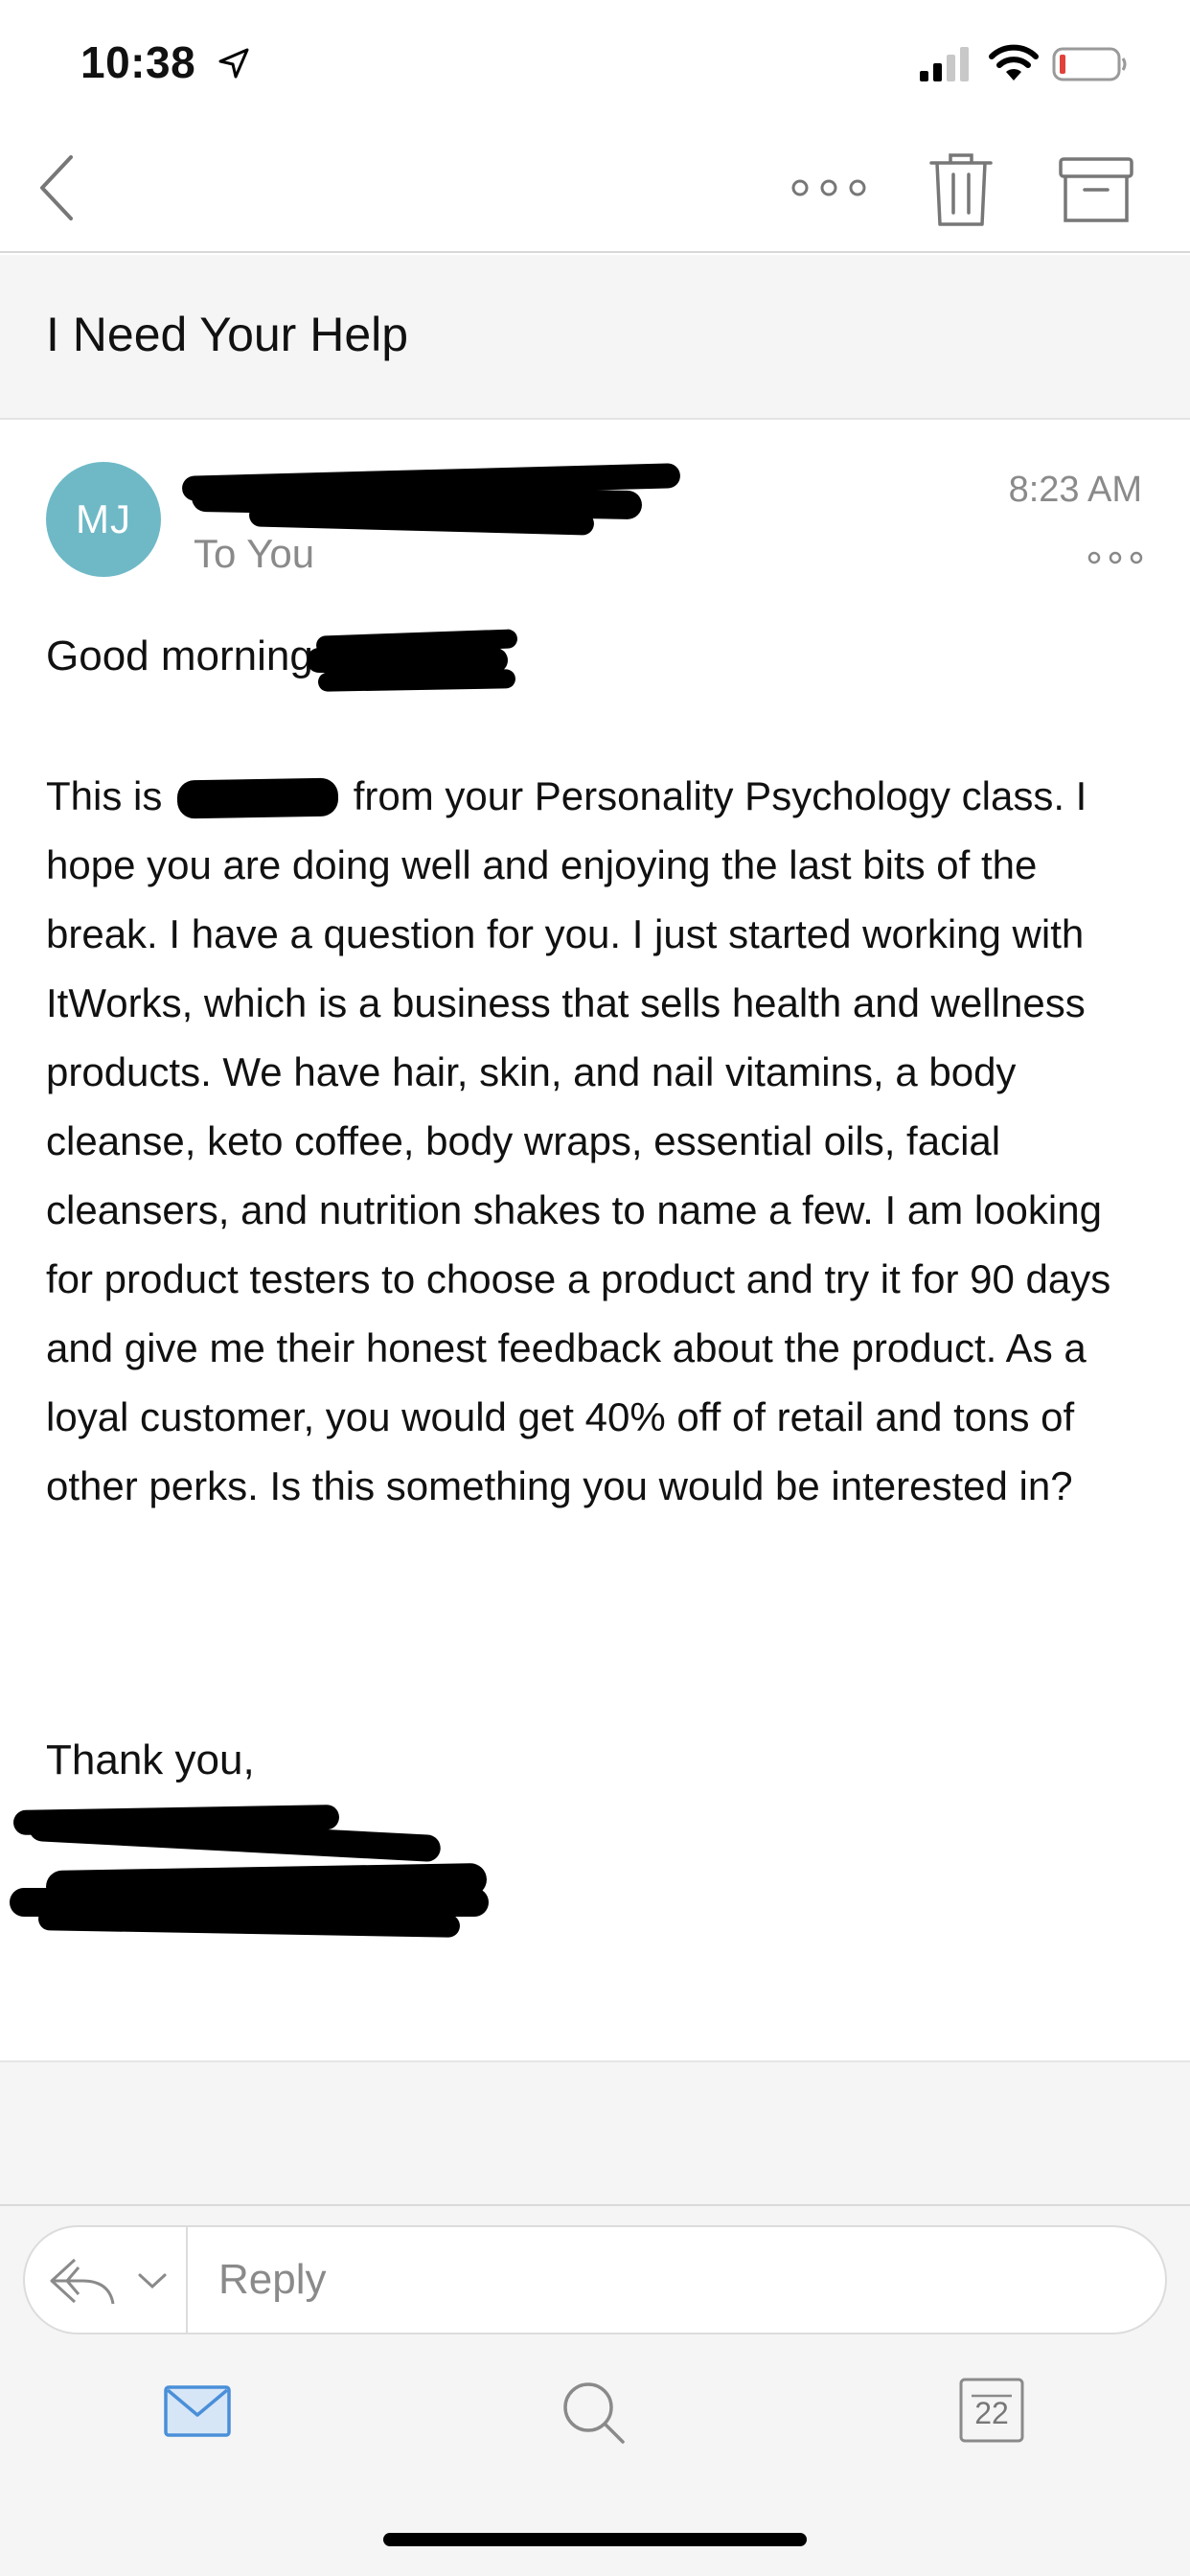 The width and height of the screenshot is (1190, 2576). I want to click on nav-bar, so click(595, 189).